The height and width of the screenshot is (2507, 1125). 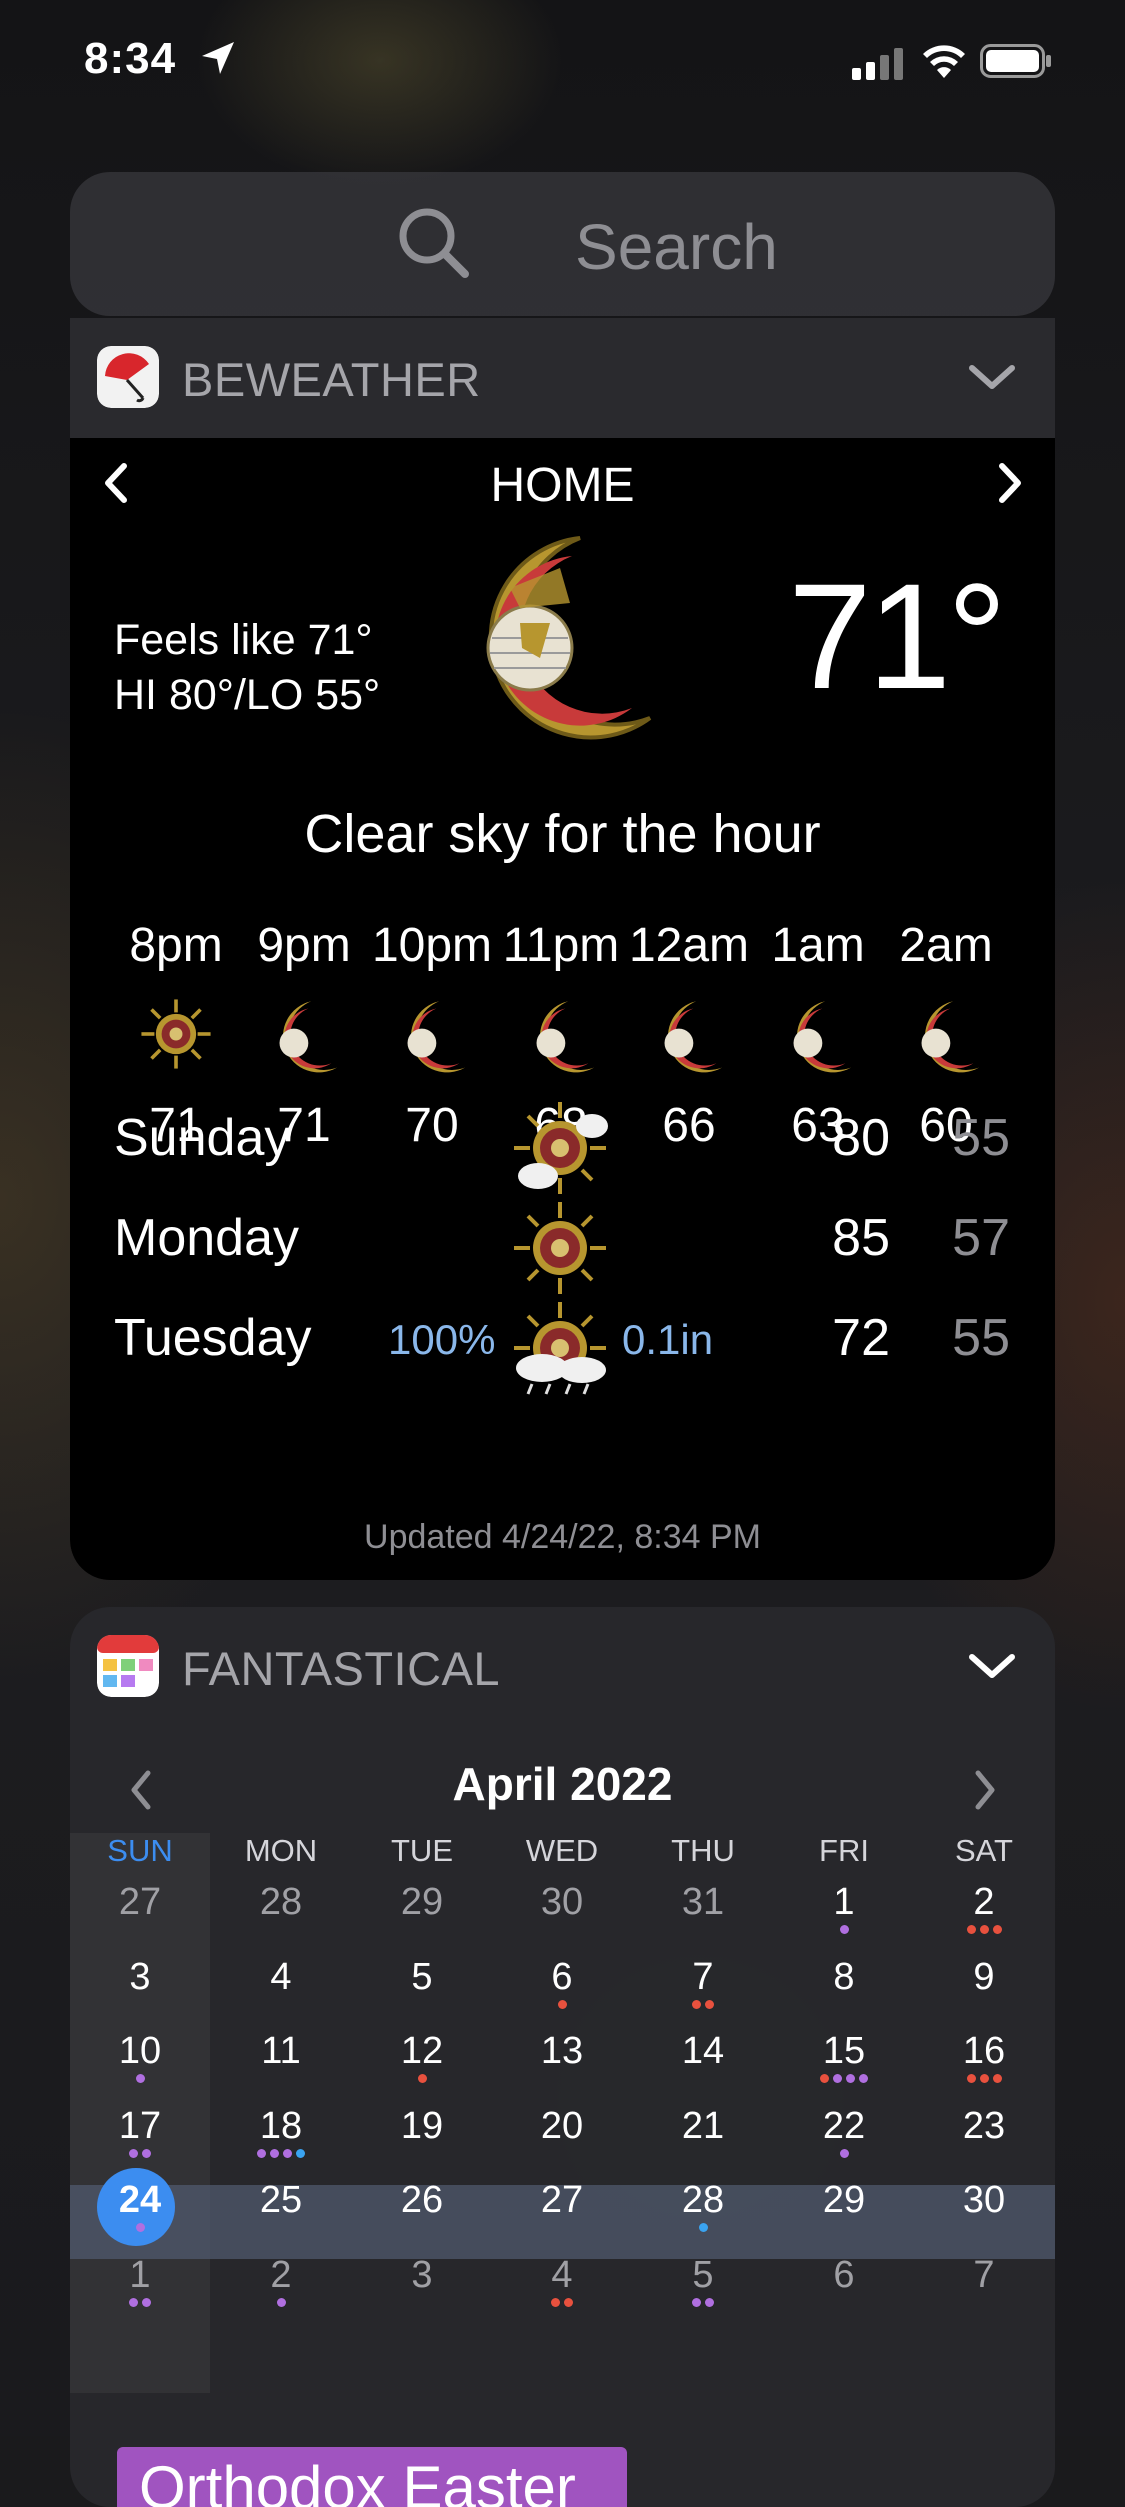 What do you see at coordinates (281, 1902) in the screenshot?
I see `day-number: 28` at bounding box center [281, 1902].